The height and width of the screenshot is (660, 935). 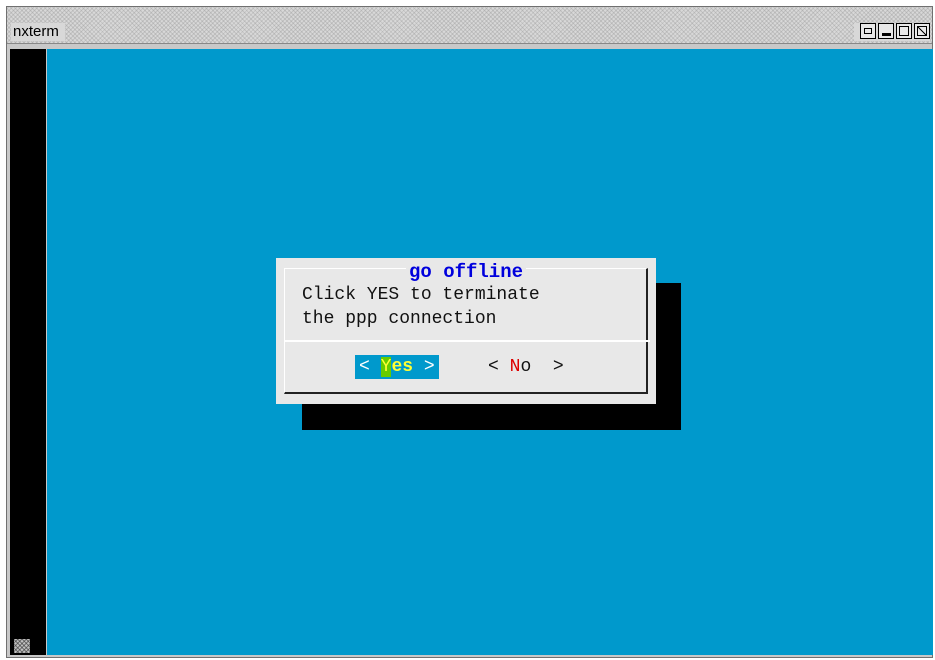 I want to click on iconify-icon, so click(x=868, y=31).